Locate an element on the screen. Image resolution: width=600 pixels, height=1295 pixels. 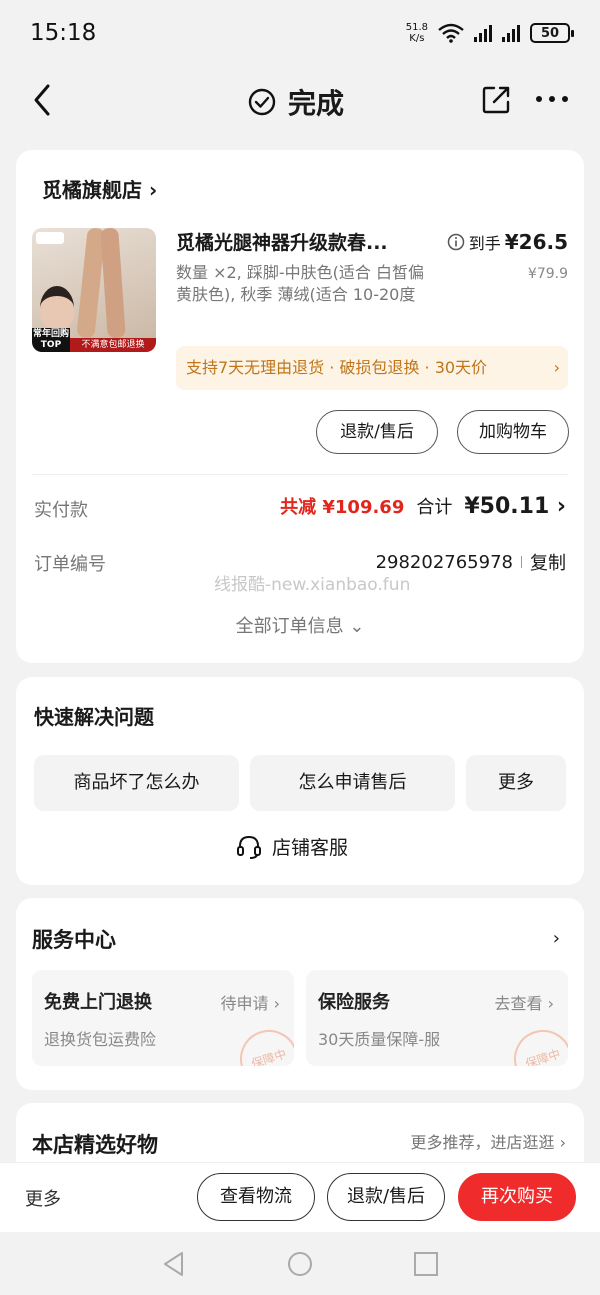
service-title: 保险服务 is located at coordinates (354, 1002).